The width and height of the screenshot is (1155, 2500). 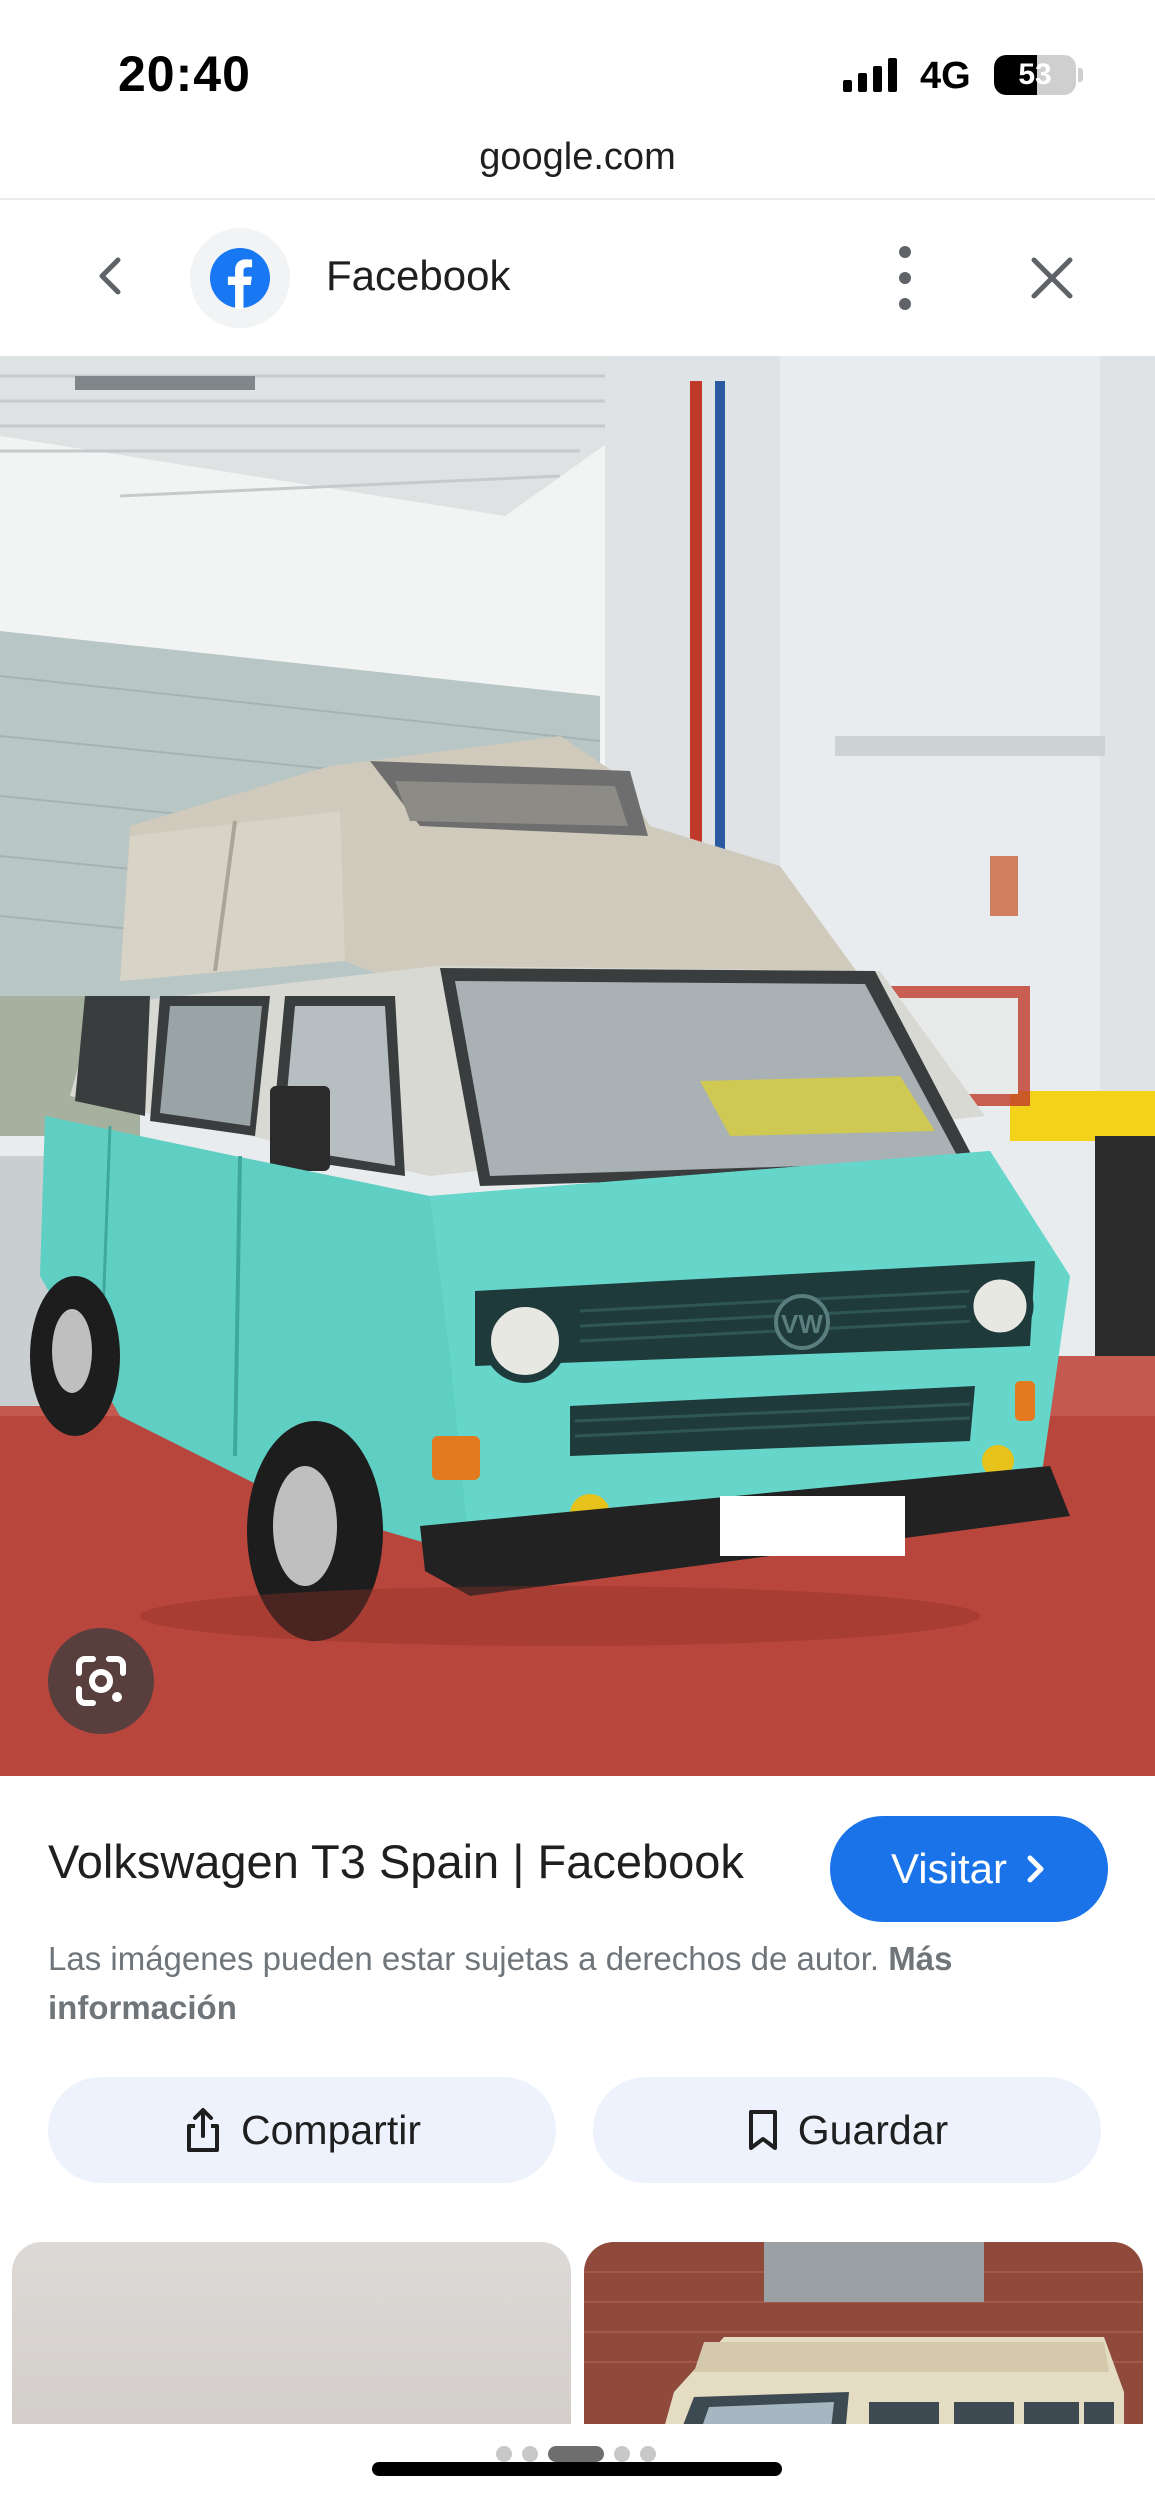 I want to click on google-lens-icon, so click(x=101, y=1681).